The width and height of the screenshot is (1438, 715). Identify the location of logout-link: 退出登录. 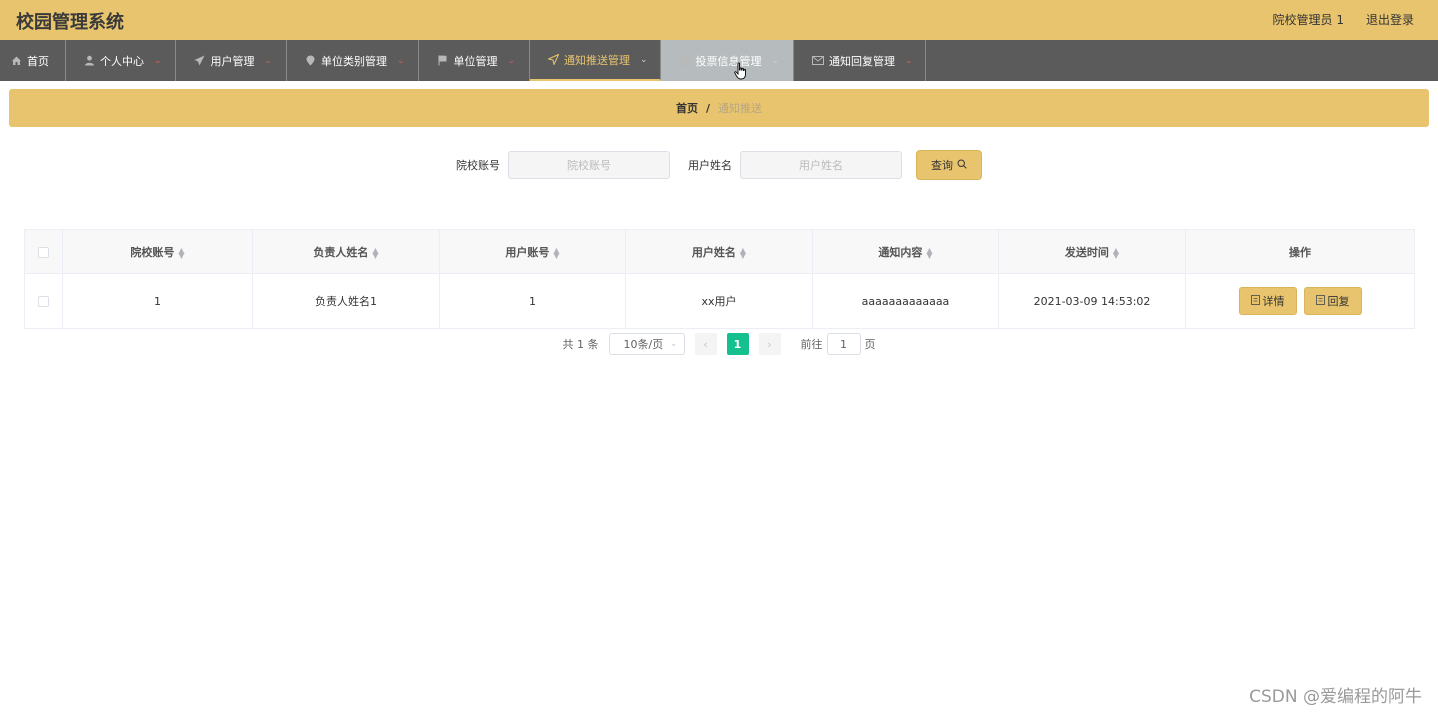
(1390, 19).